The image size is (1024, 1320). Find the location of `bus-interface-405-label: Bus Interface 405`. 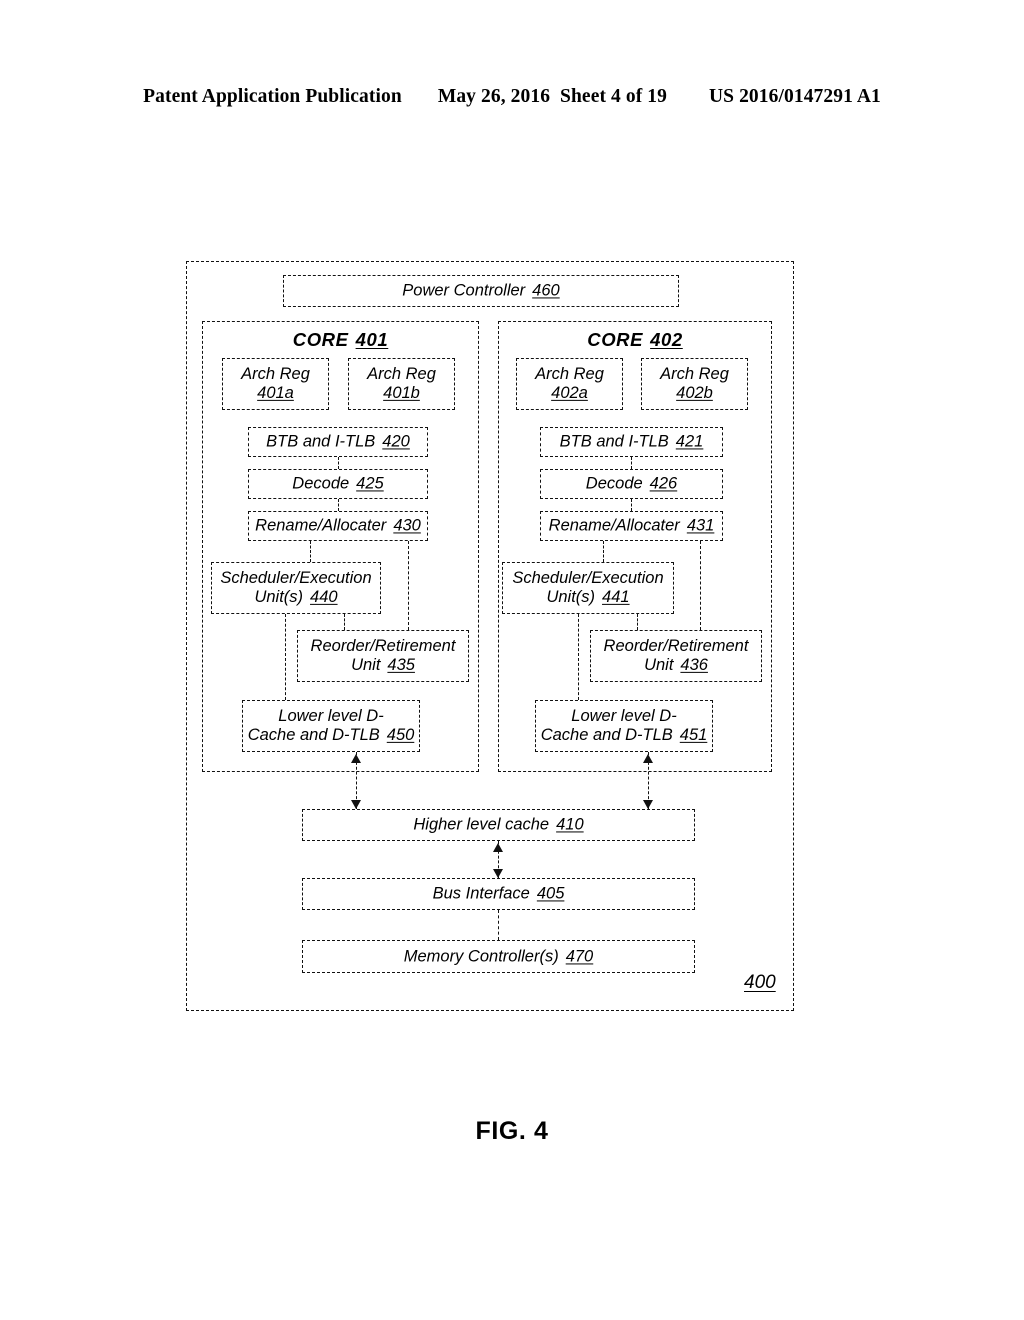

bus-interface-405-label: Bus Interface 405 is located at coordinates (498, 893).